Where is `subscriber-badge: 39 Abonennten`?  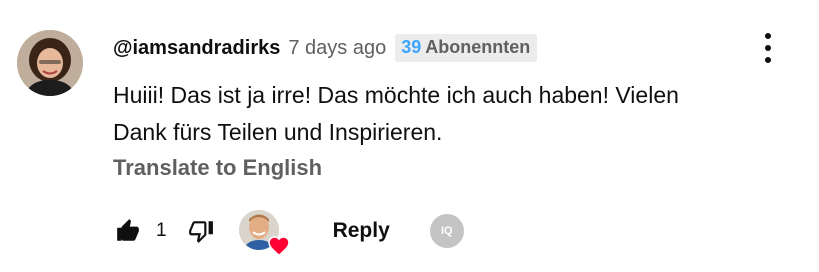 subscriber-badge: 39 Abonennten is located at coordinates (466, 48).